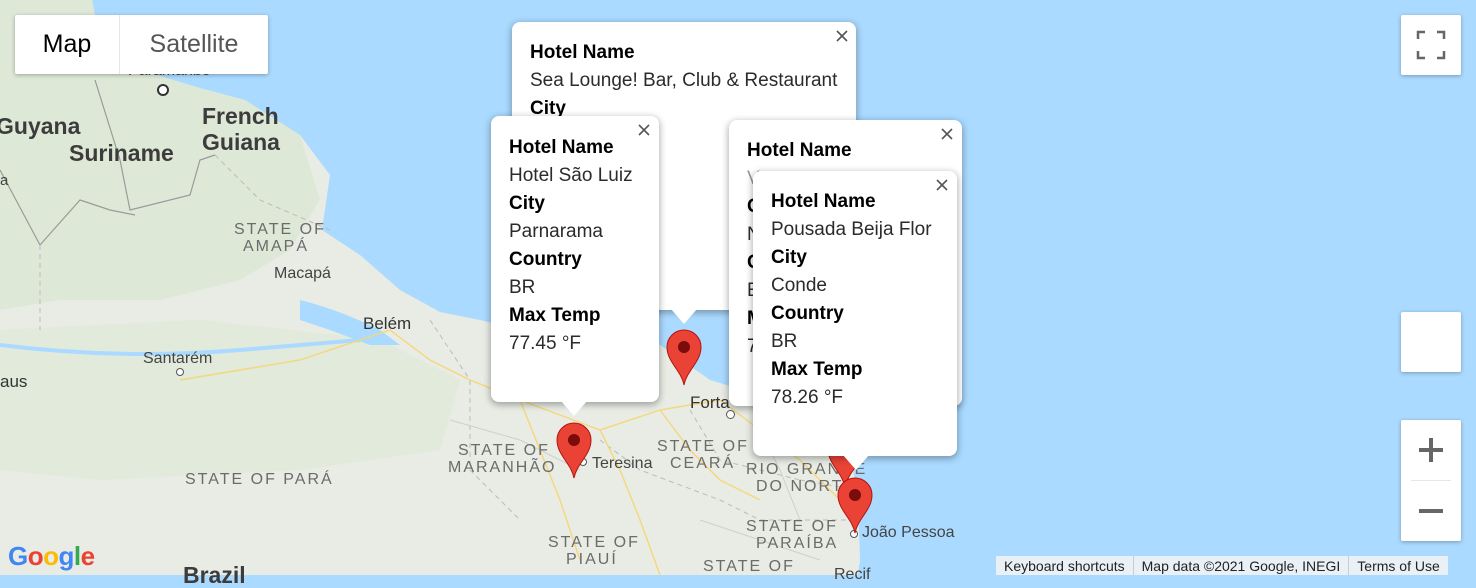 Image resolution: width=1476 pixels, height=588 pixels. I want to click on state-label: CEARÁ, so click(703, 463).